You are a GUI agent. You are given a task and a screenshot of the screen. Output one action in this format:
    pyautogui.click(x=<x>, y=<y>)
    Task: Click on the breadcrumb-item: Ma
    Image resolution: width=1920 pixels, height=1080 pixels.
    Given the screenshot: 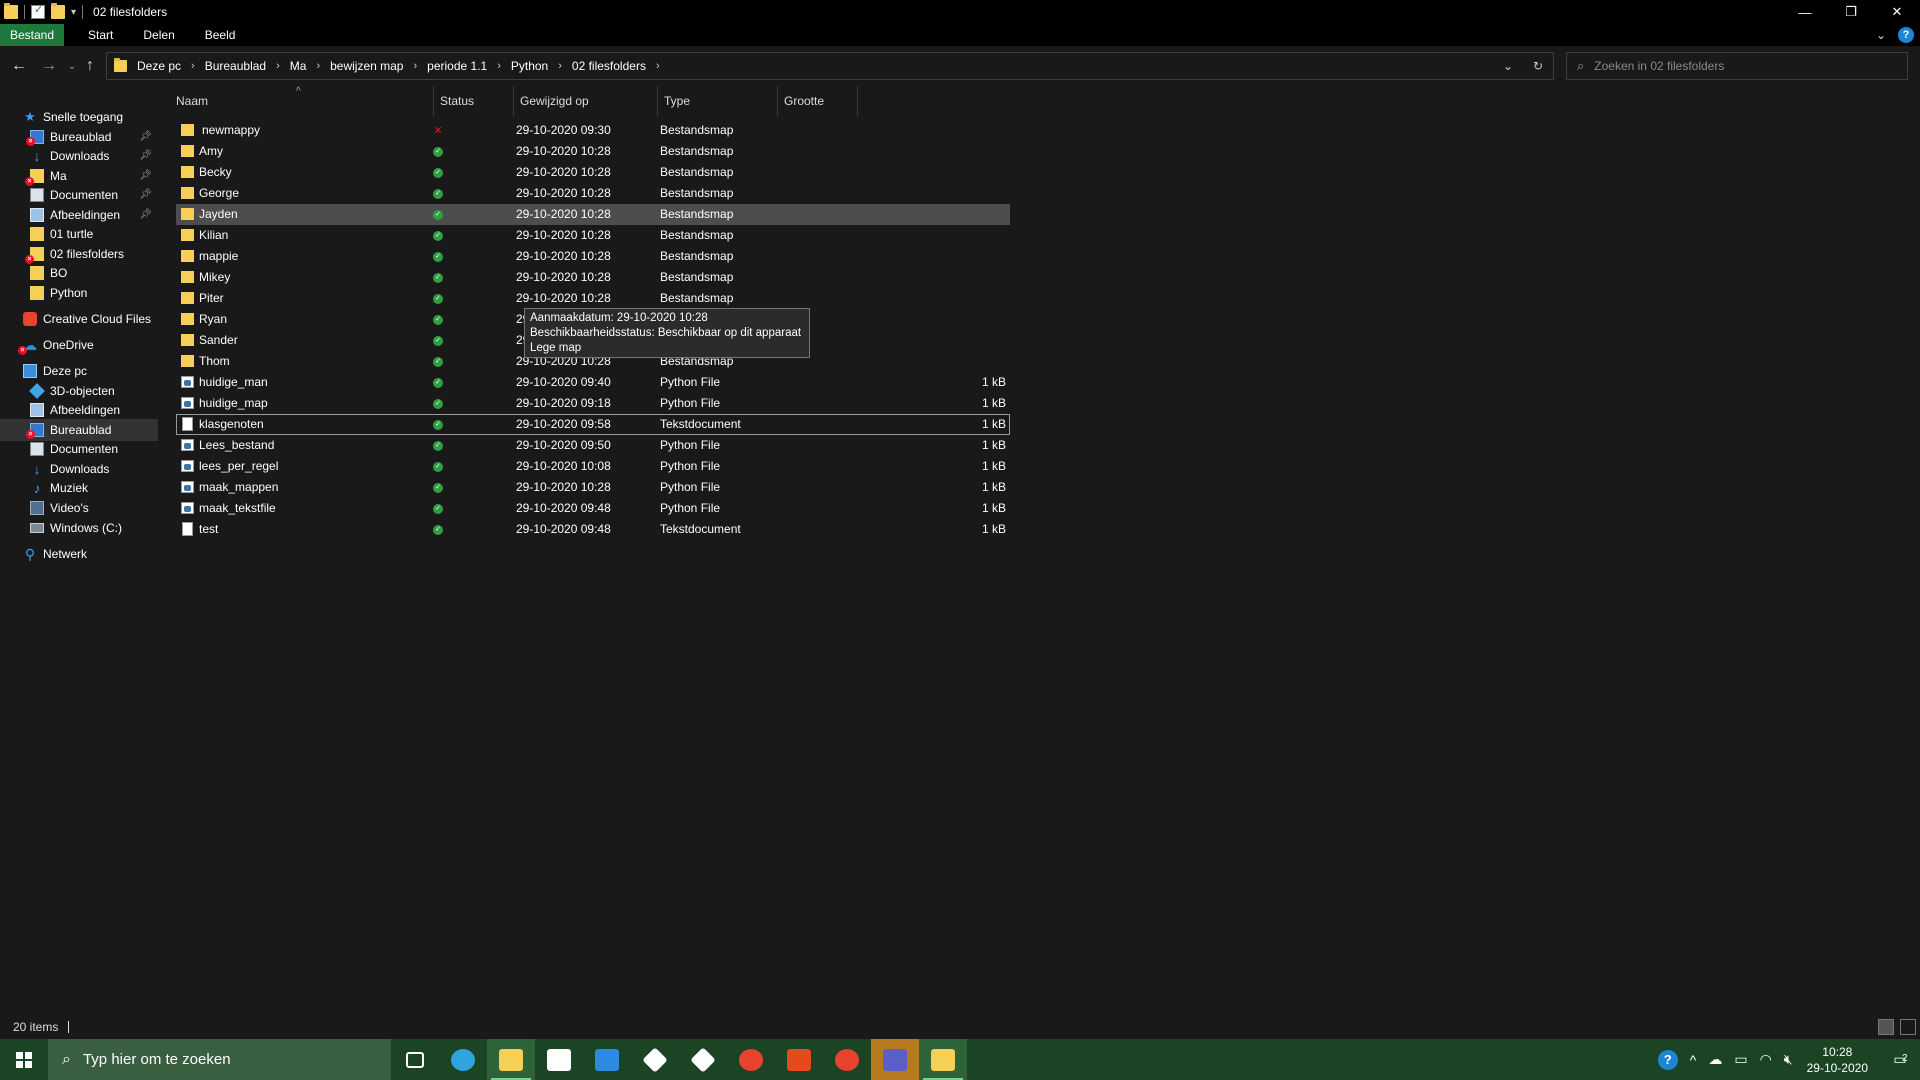 What is the action you would take?
    pyautogui.click(x=298, y=66)
    